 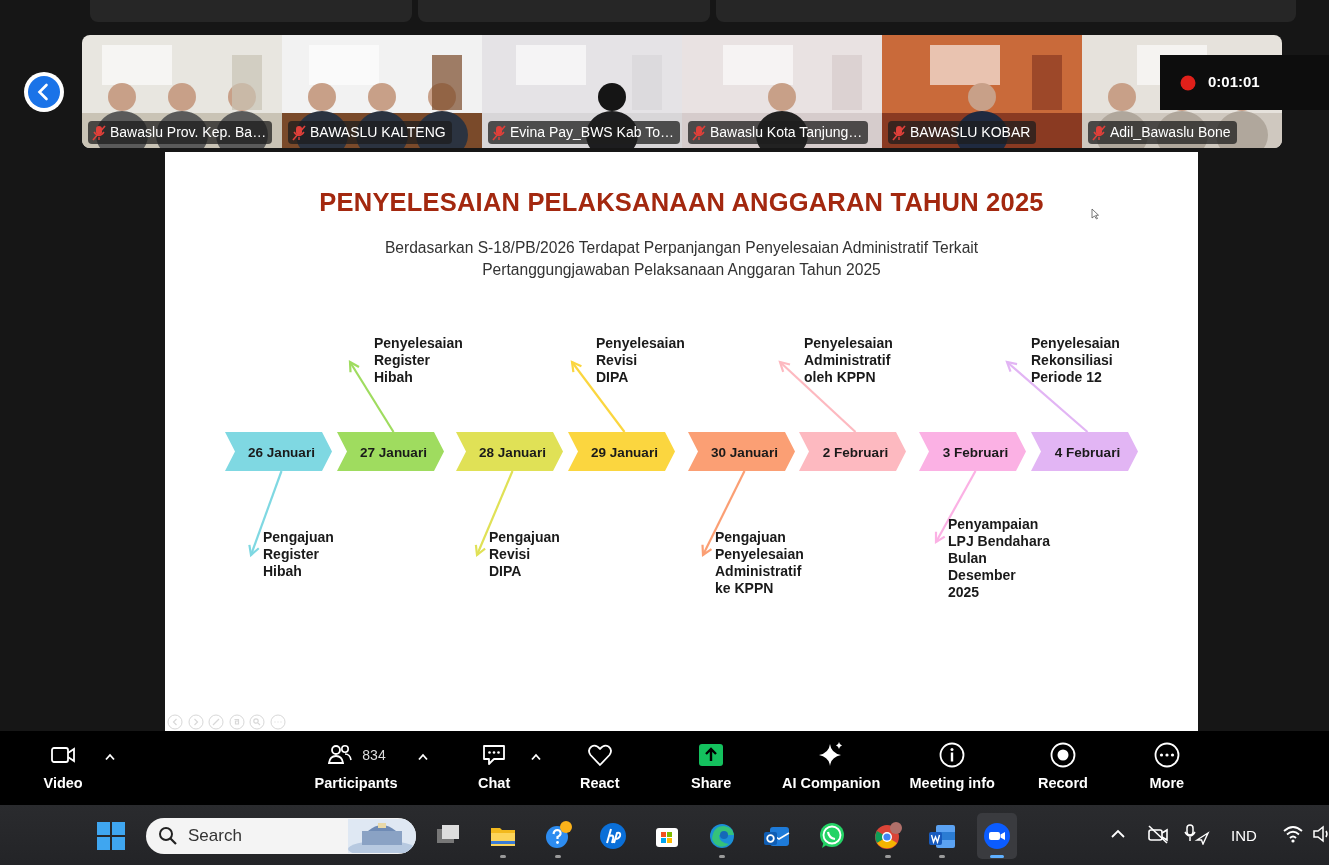 What do you see at coordinates (852, 451) in the screenshot?
I see `date-chevron: 2 Februari` at bounding box center [852, 451].